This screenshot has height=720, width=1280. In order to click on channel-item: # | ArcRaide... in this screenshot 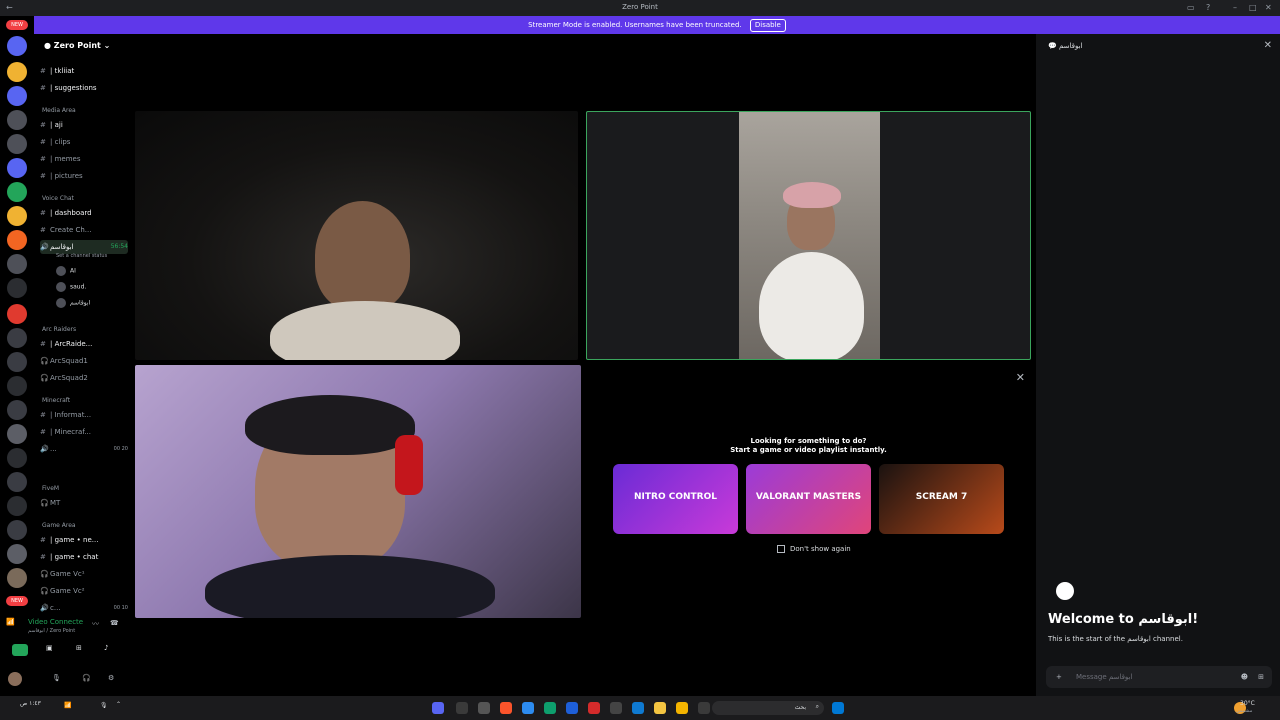, I will do `click(84, 344)`.